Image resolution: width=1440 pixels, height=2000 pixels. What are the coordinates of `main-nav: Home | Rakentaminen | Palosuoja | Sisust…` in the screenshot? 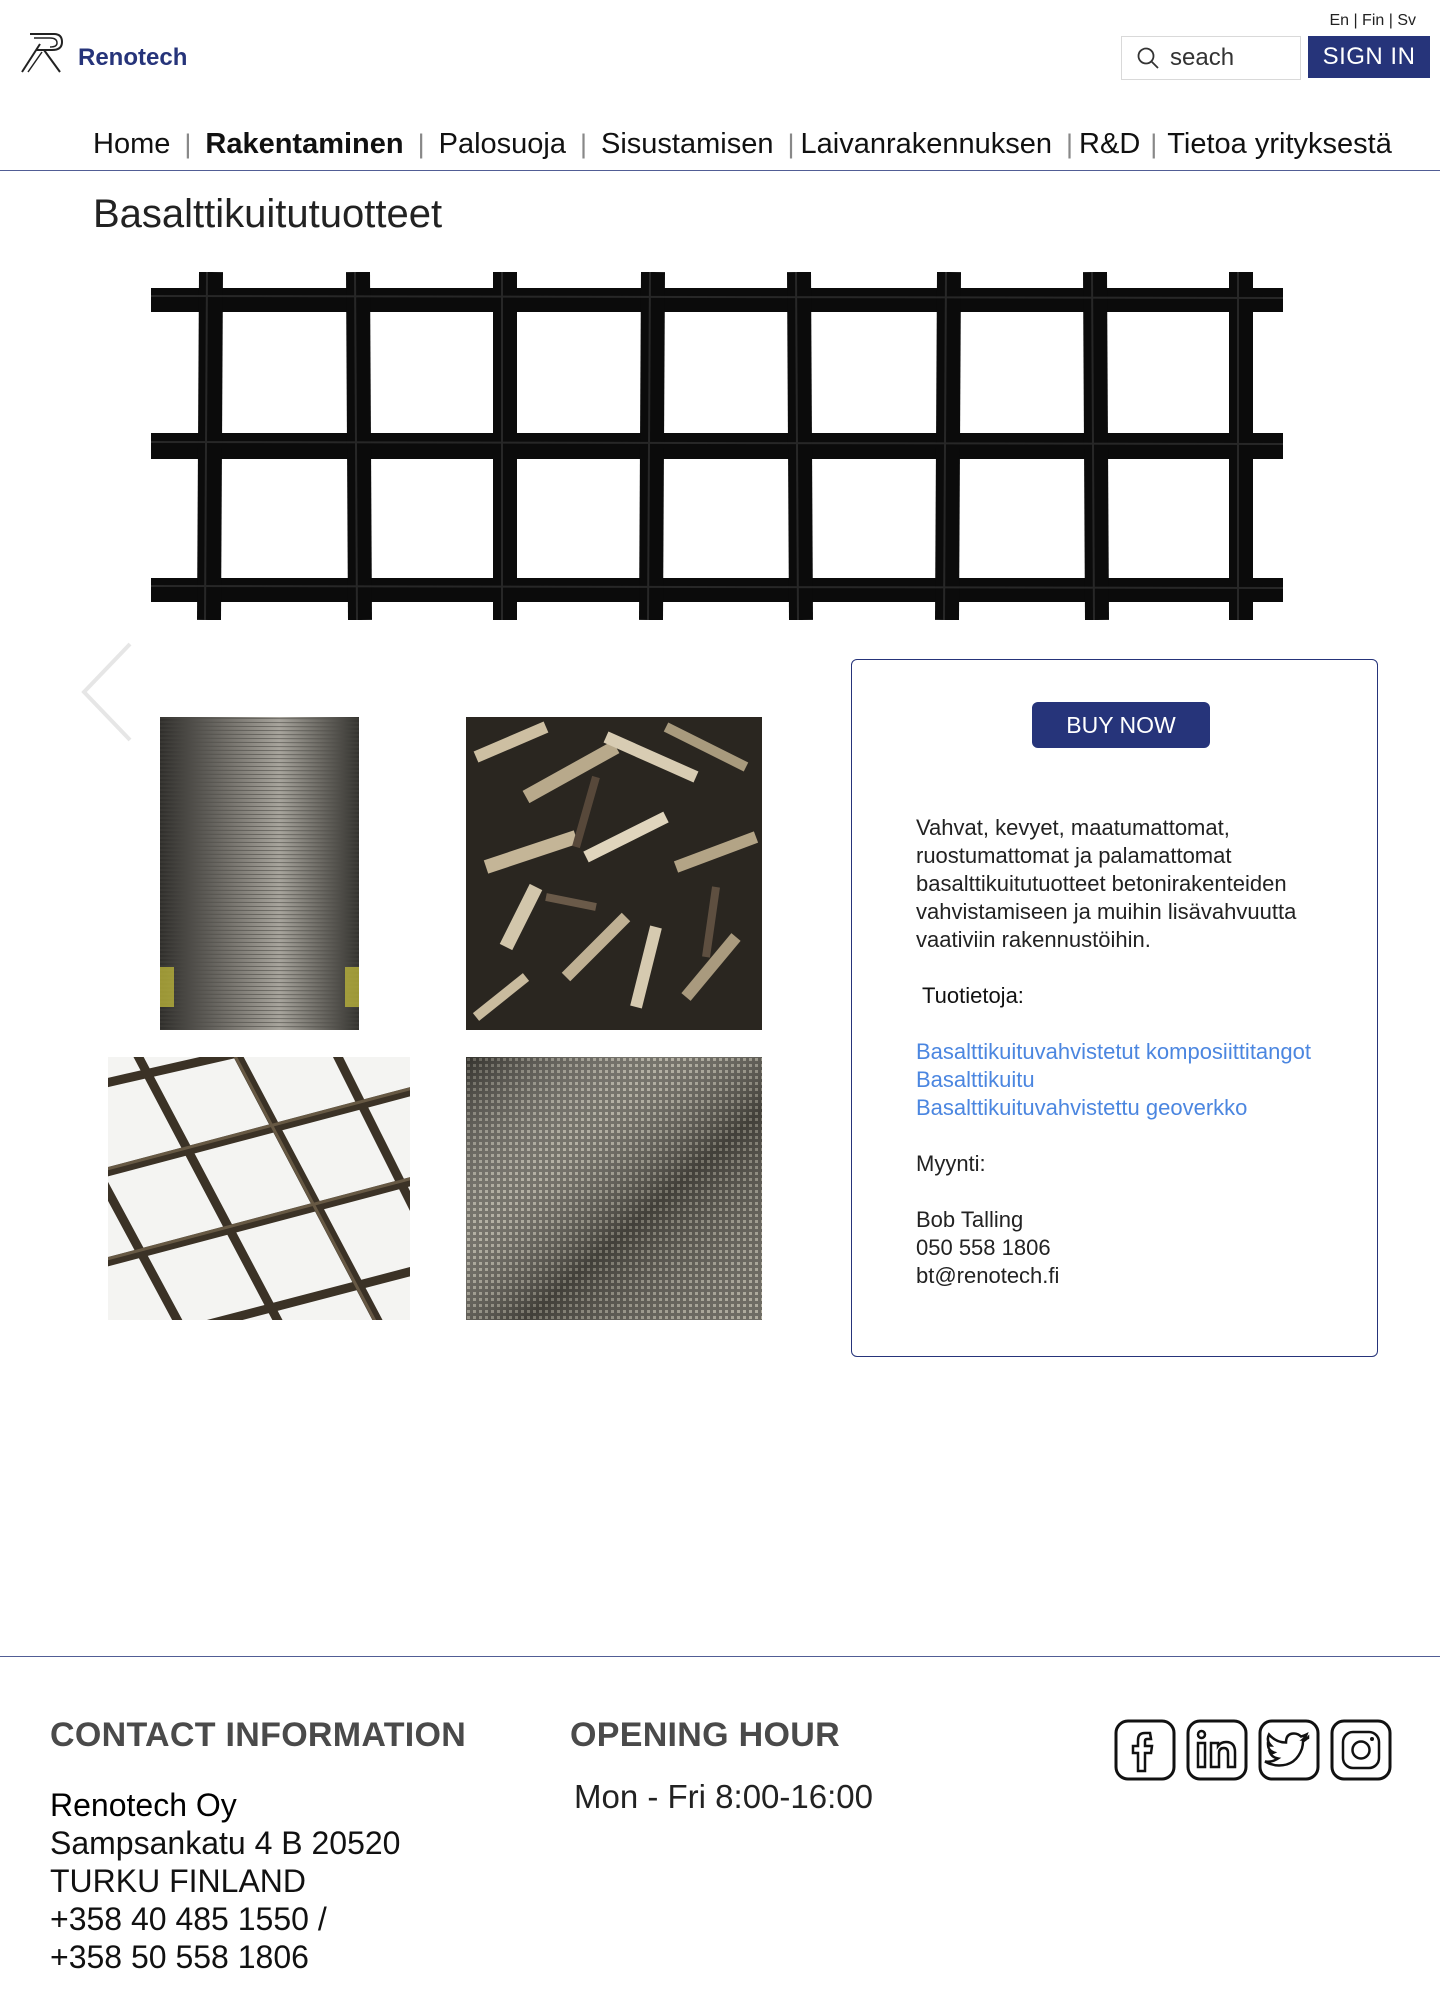 It's located at (742, 144).